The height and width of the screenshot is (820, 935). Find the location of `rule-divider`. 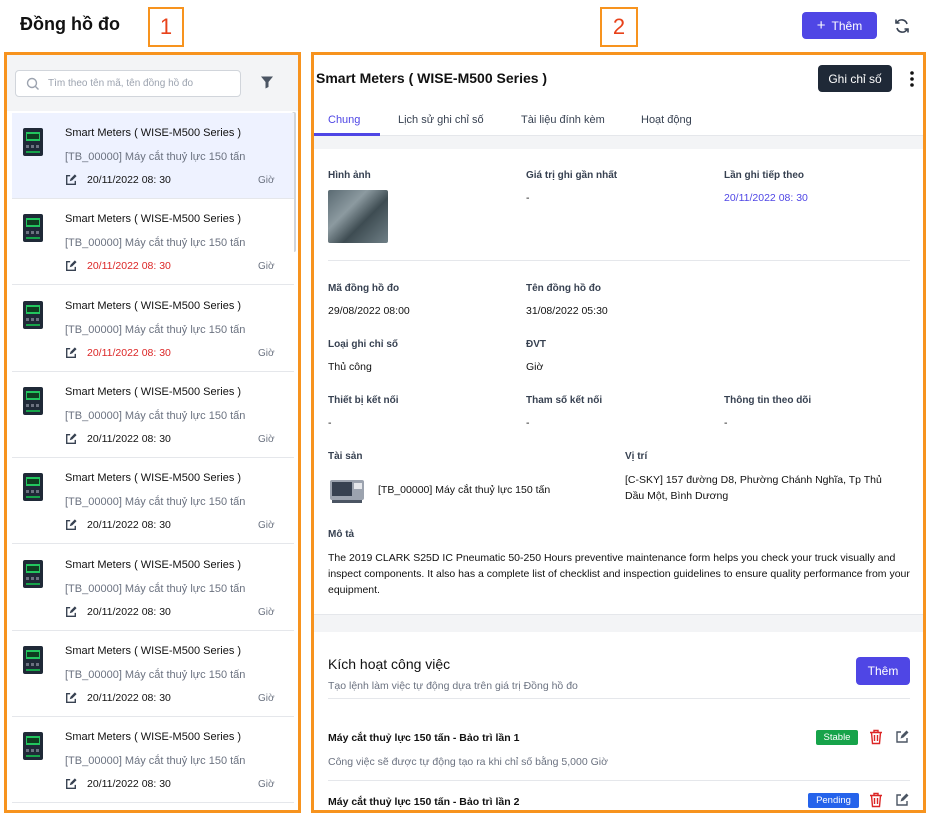

rule-divider is located at coordinates (619, 780).